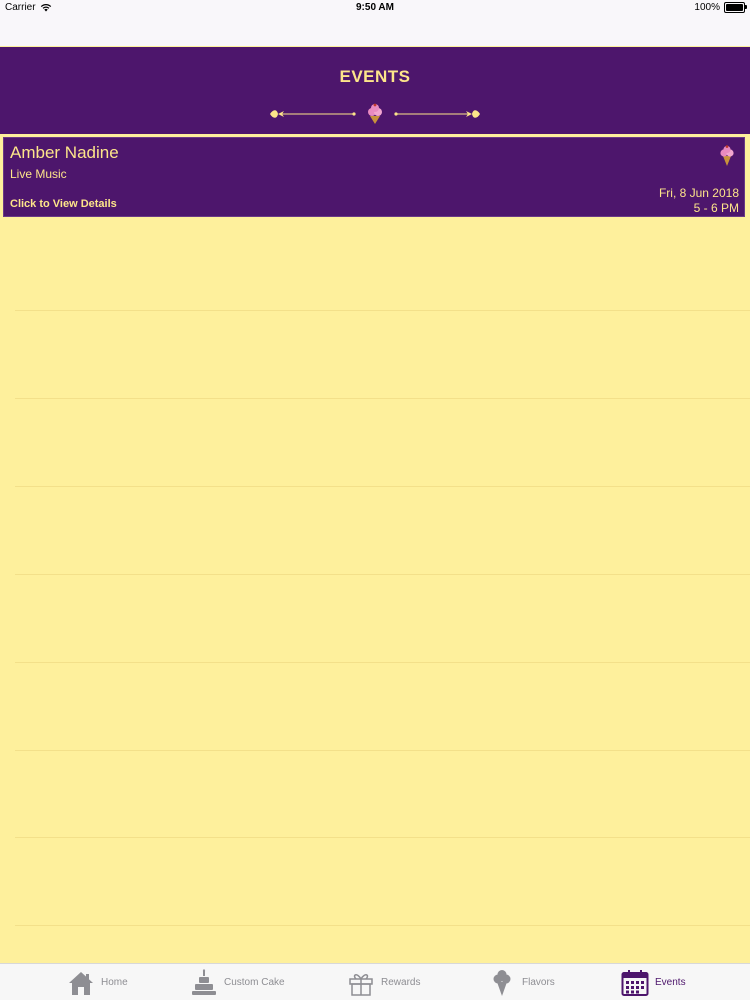 Image resolution: width=750 pixels, height=1000 pixels. Describe the element at coordinates (707, 7) in the screenshot. I see `battery-percent: 100%` at that location.